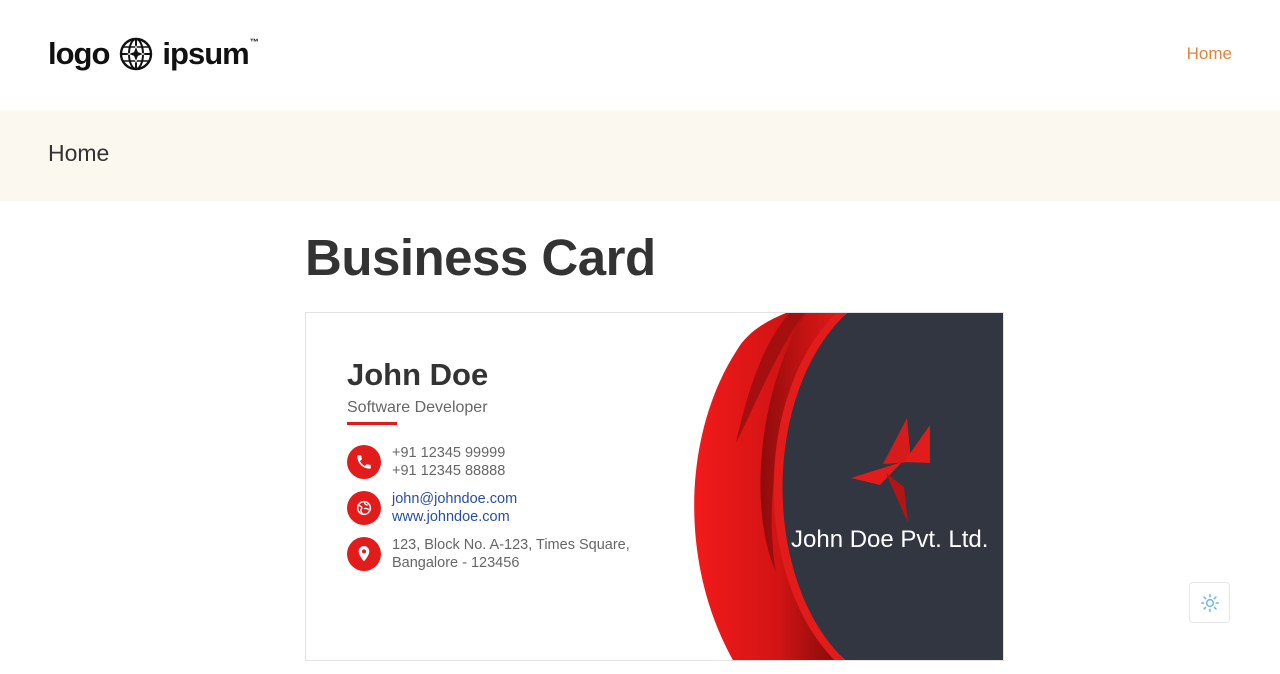 This screenshot has height=674, width=1280. Describe the element at coordinates (640, 155) in the screenshot. I see `page-banner: Home` at that location.